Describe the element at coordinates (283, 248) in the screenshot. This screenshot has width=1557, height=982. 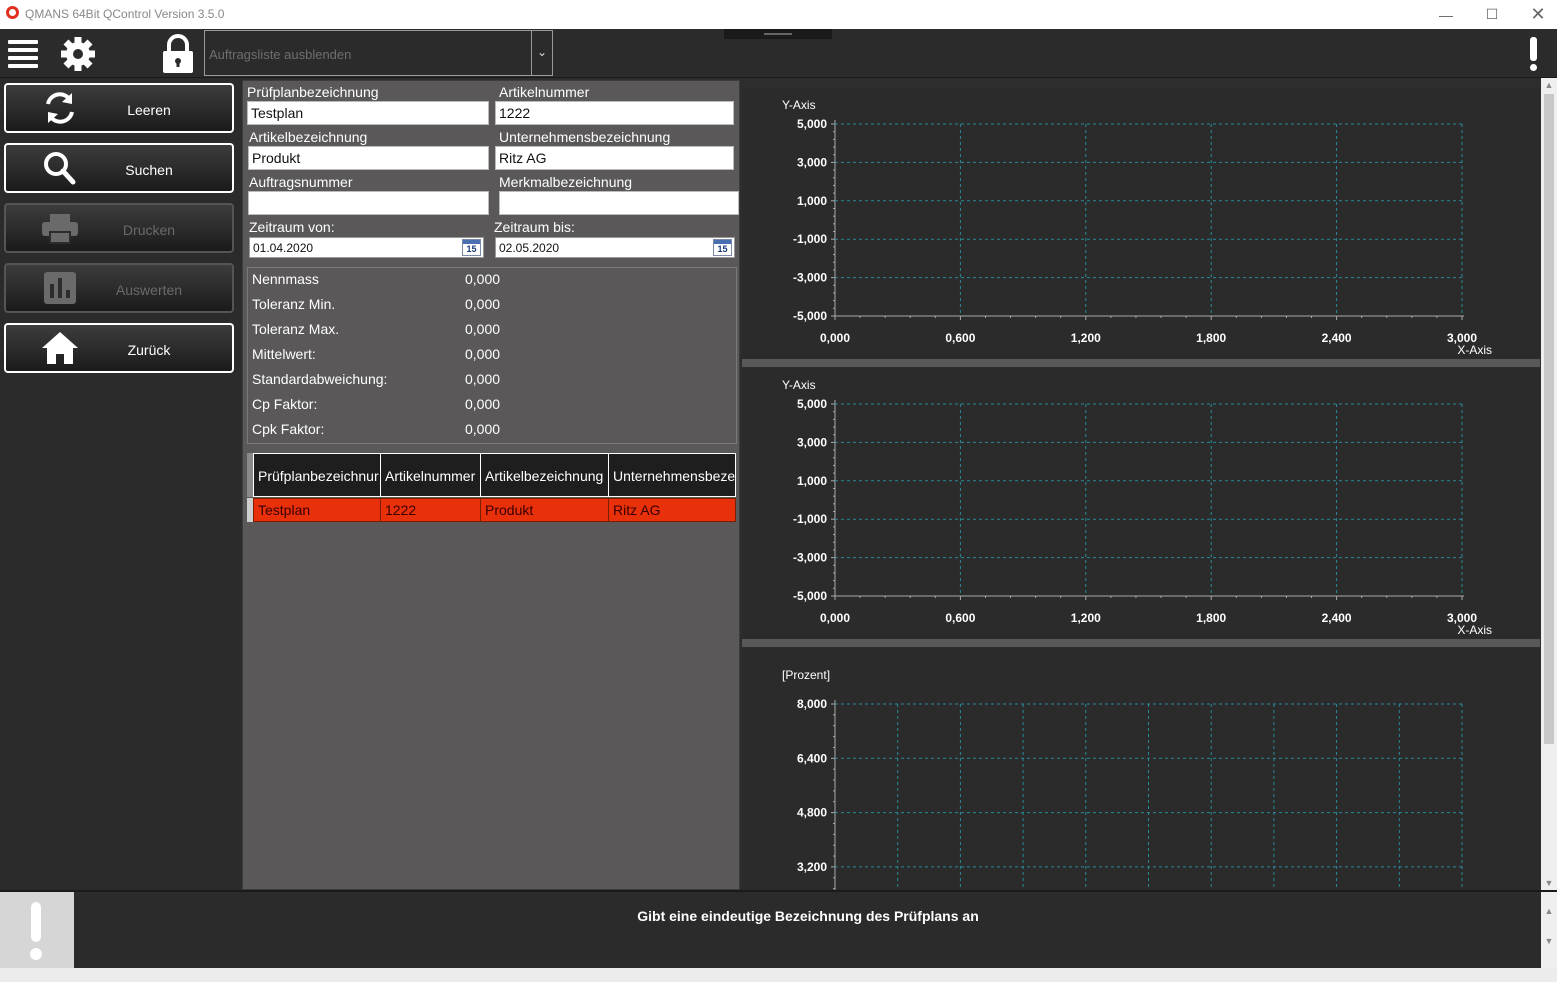
I see `zeitraum-von-value: 01.04.2020` at that location.